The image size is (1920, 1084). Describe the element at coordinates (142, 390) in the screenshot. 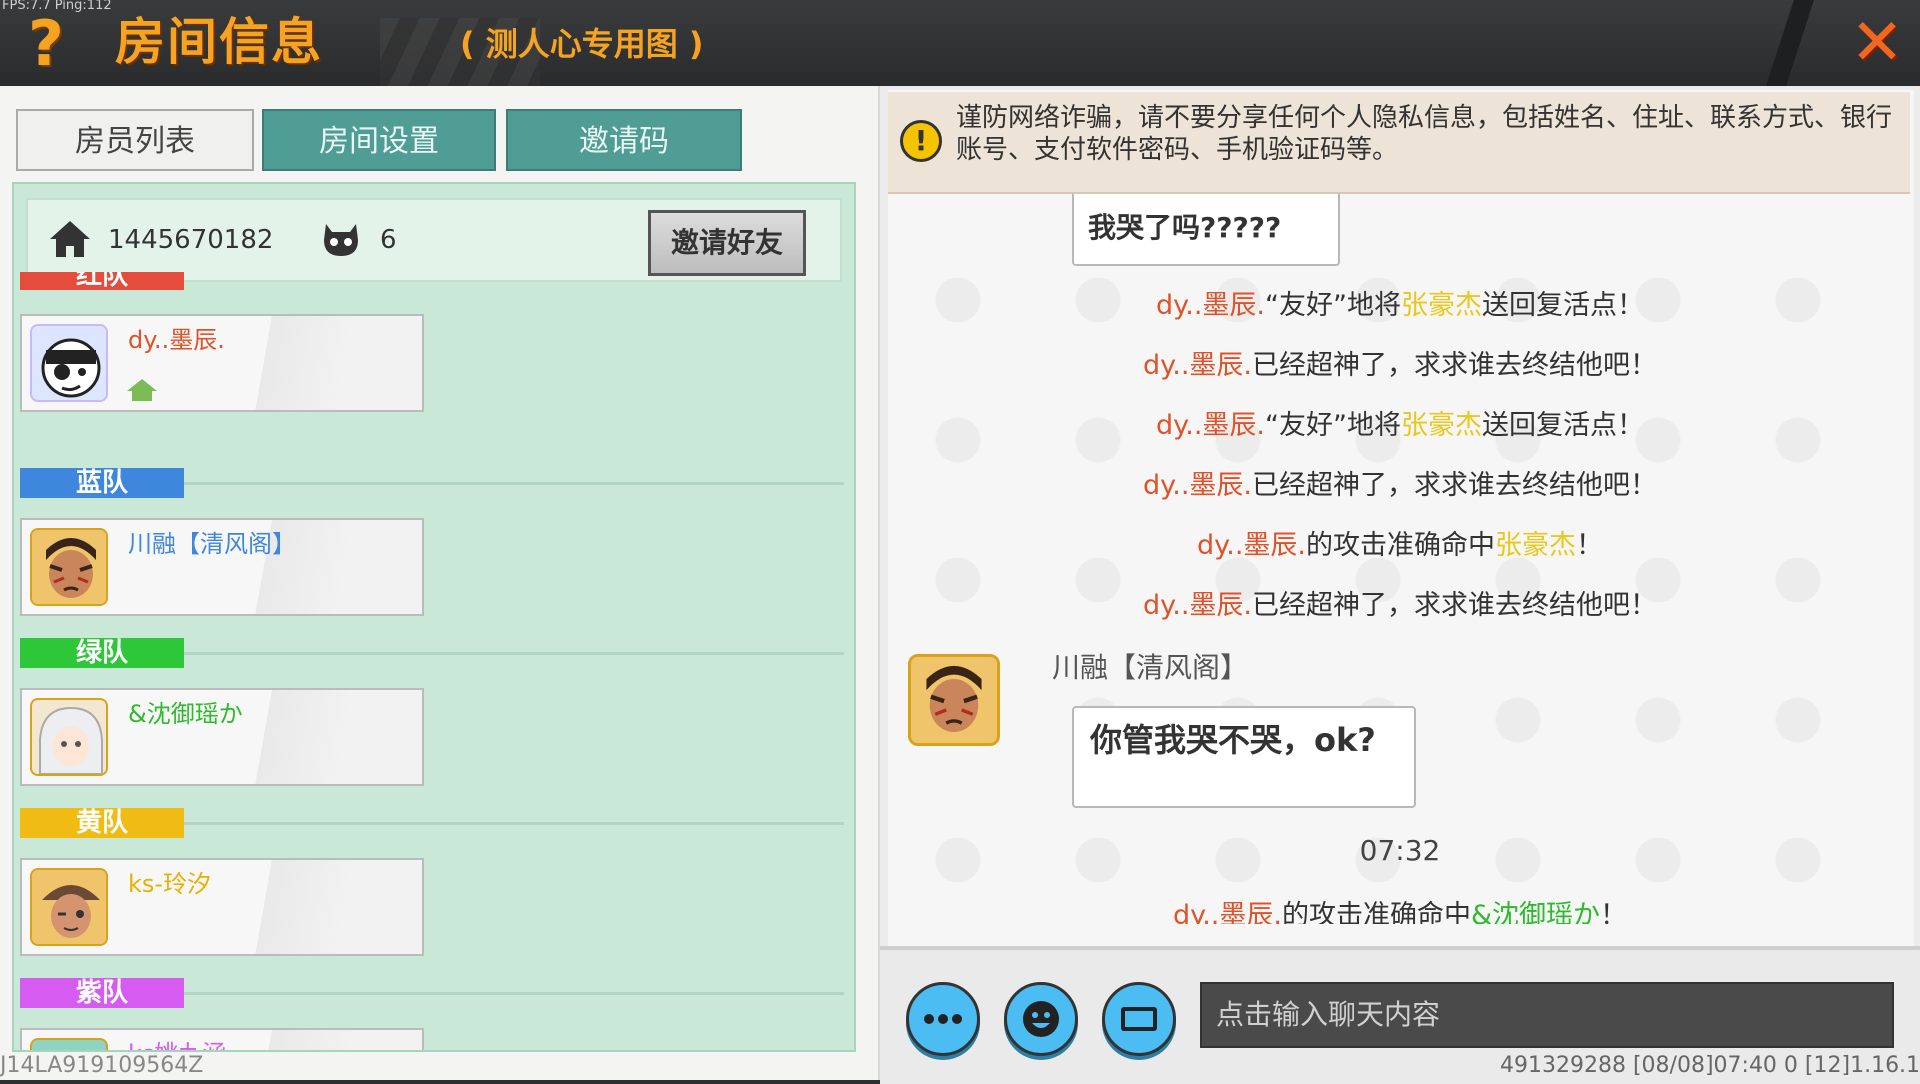

I see `homeowner-icon` at that location.